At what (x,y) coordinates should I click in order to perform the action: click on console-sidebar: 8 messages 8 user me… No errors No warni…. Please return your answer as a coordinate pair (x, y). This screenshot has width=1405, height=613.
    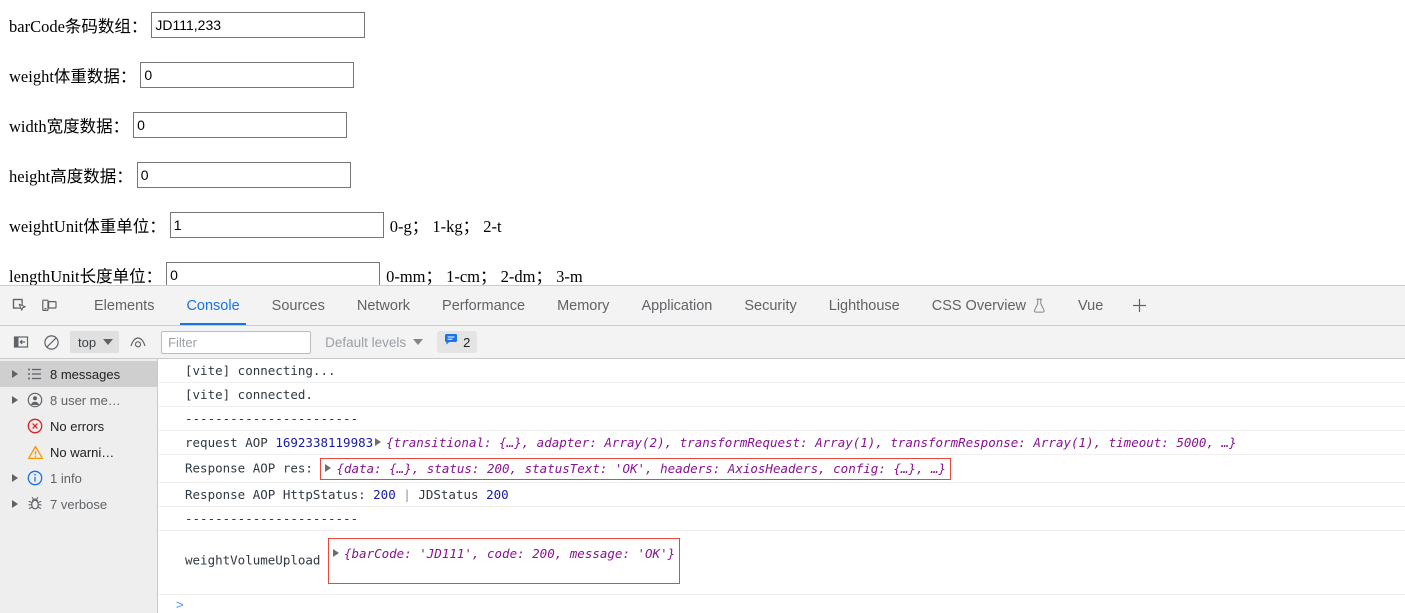
    Looking at the image, I should click on (79, 486).